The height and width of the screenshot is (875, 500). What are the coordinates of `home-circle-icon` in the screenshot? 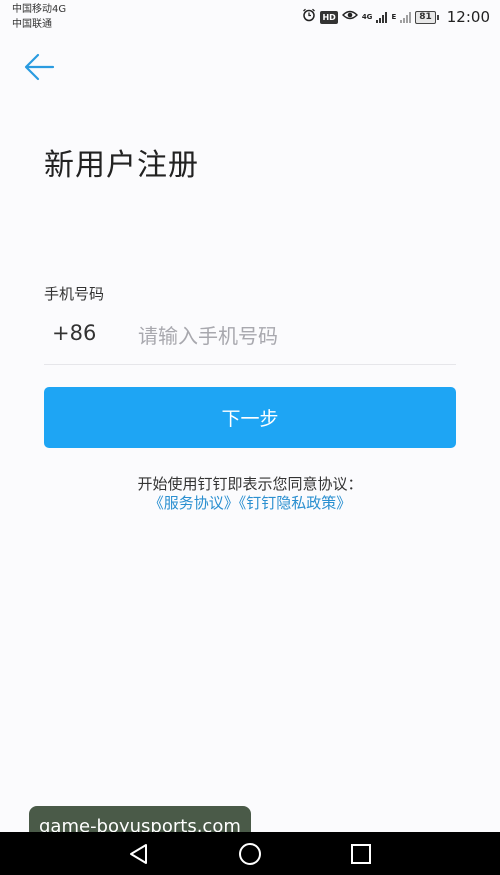 It's located at (250, 854).